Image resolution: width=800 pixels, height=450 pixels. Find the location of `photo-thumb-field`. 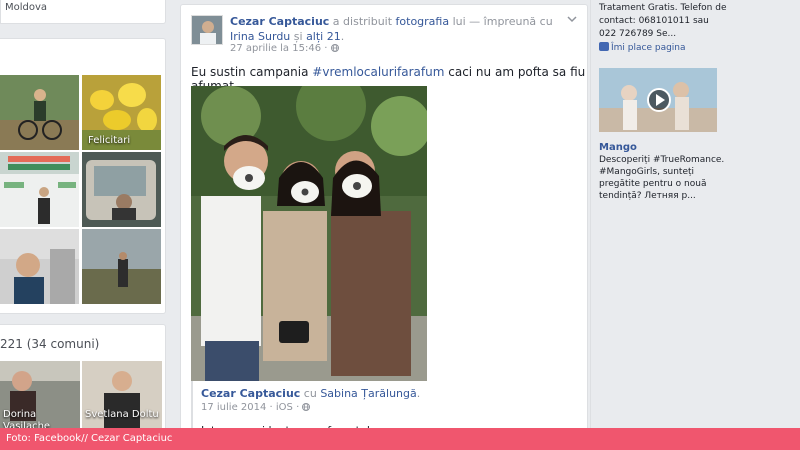

photo-thumb-field is located at coordinates (121, 266).